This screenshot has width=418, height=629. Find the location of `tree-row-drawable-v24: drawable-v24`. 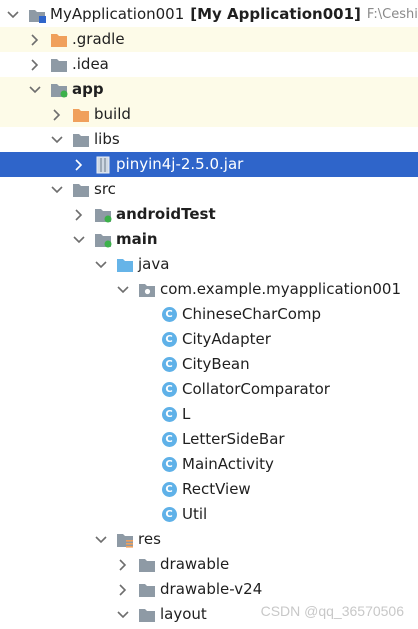

tree-row-drawable-v24: drawable-v24 is located at coordinates (209, 589).